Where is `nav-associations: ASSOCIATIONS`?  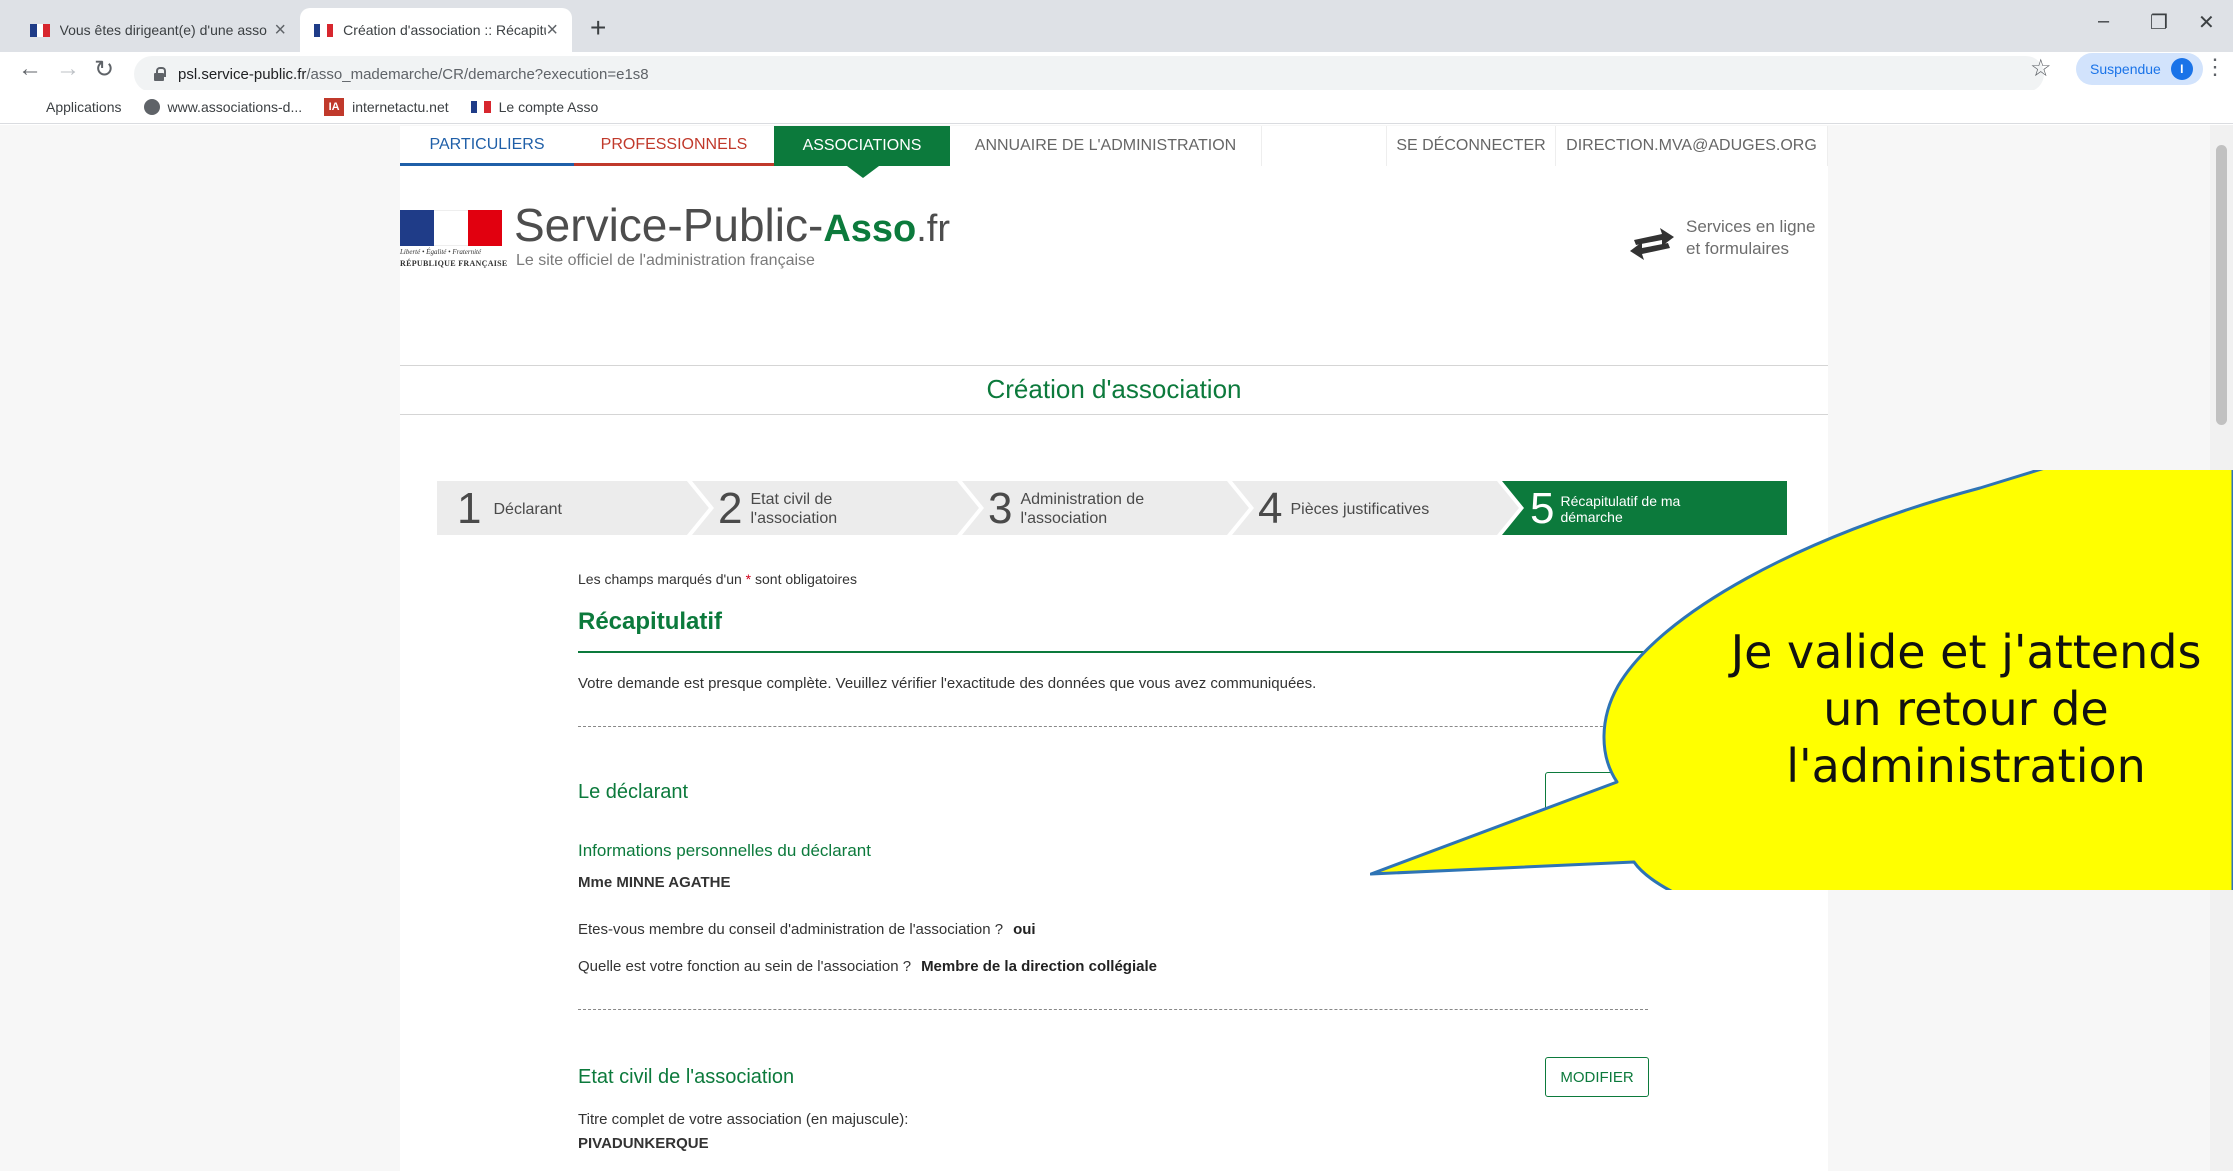
nav-associations: ASSOCIATIONS is located at coordinates (862, 152).